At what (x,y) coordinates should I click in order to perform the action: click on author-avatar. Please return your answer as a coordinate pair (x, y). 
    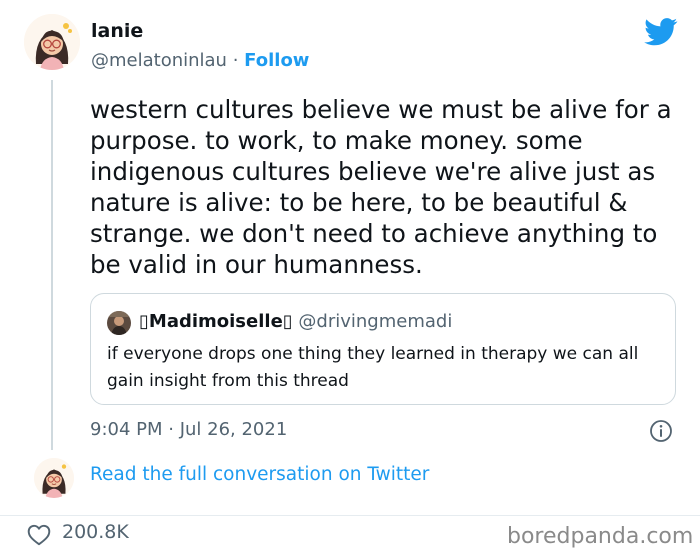
    Looking at the image, I should click on (52, 42).